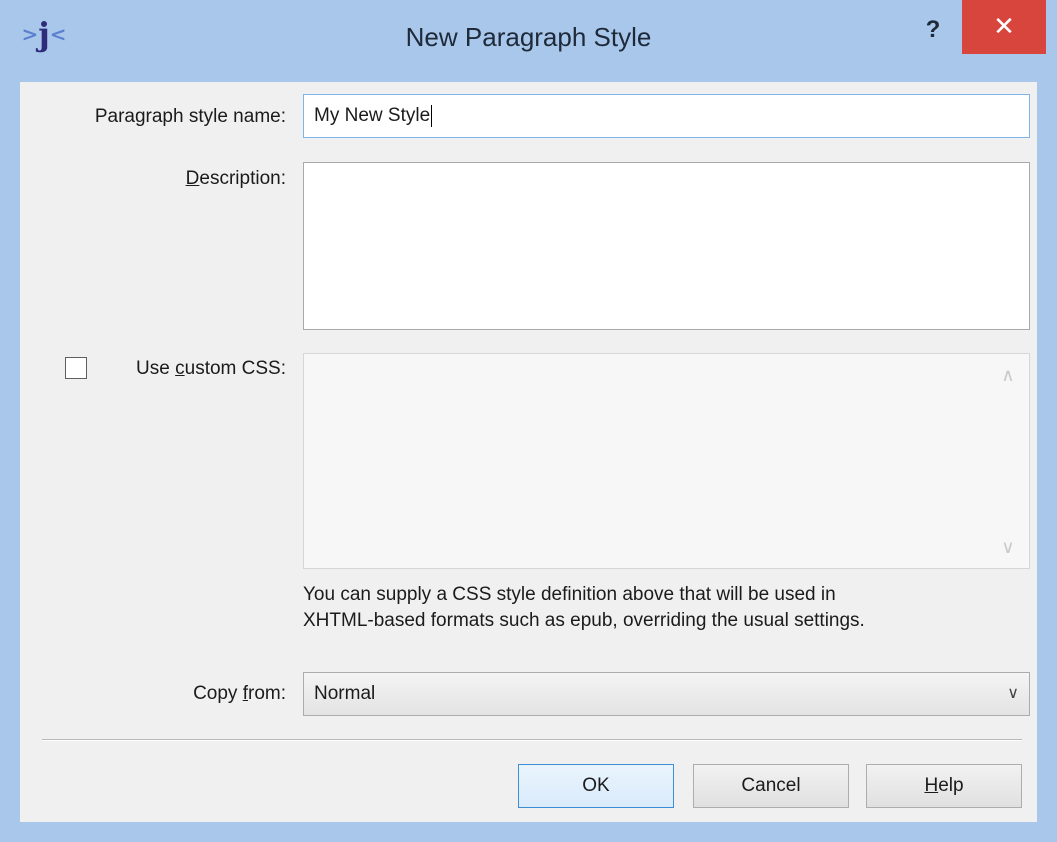 The height and width of the screenshot is (842, 1057). I want to click on cancel-button: Cancel, so click(771, 786).